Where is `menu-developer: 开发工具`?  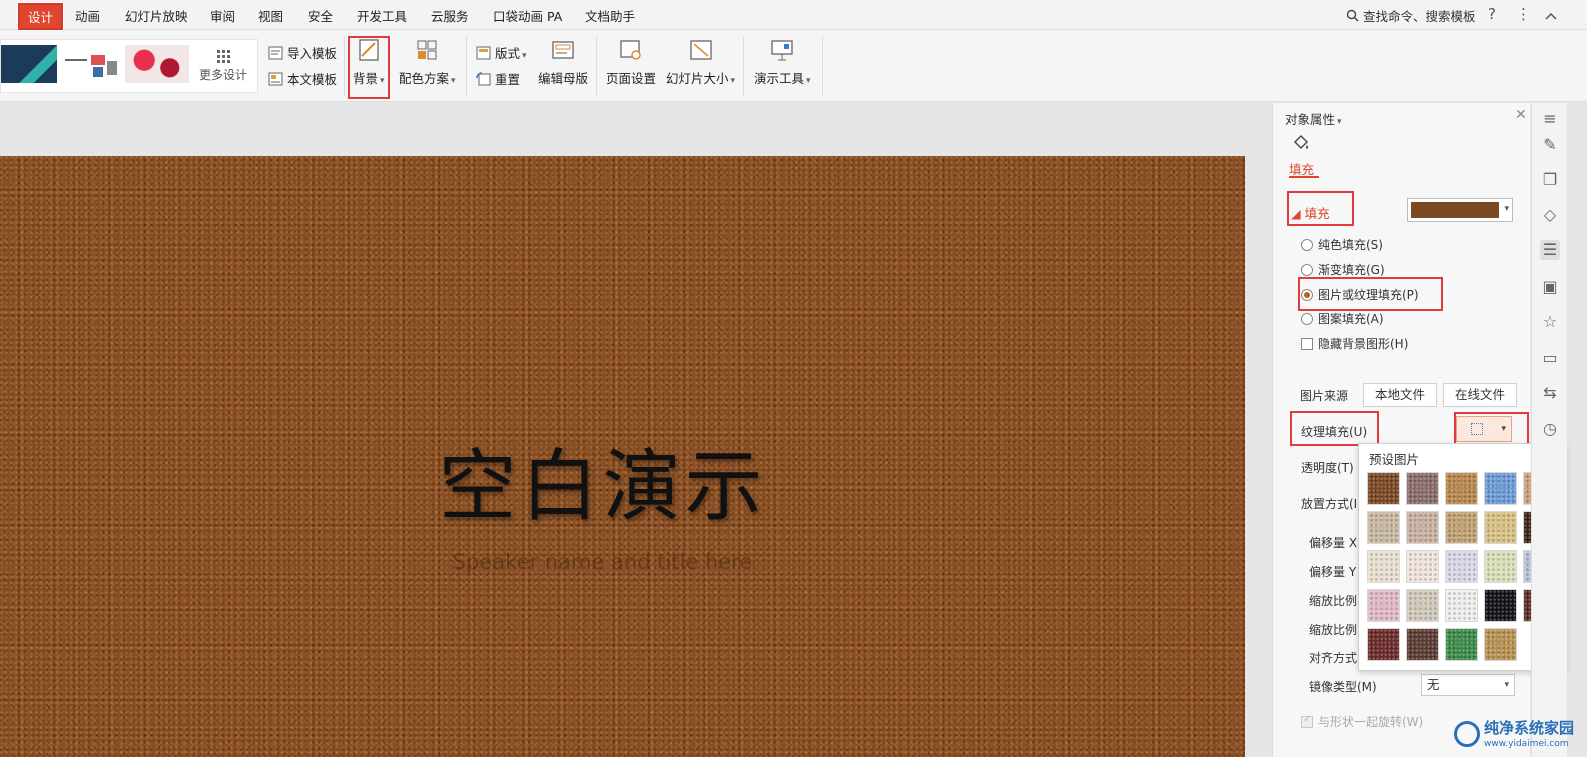 menu-developer: 开发工具 is located at coordinates (382, 15).